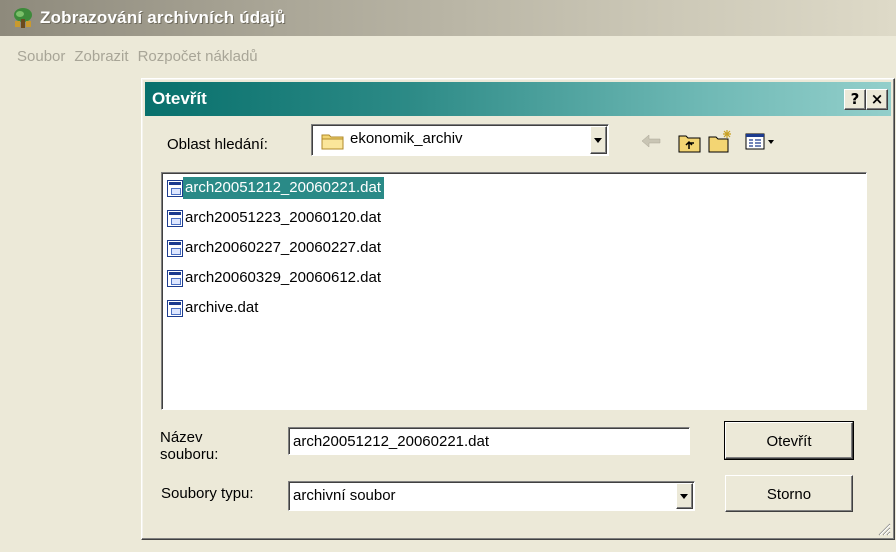  What do you see at coordinates (284, 188) in the screenshot?
I see `file-name: arch20051212_20060221.dat` at bounding box center [284, 188].